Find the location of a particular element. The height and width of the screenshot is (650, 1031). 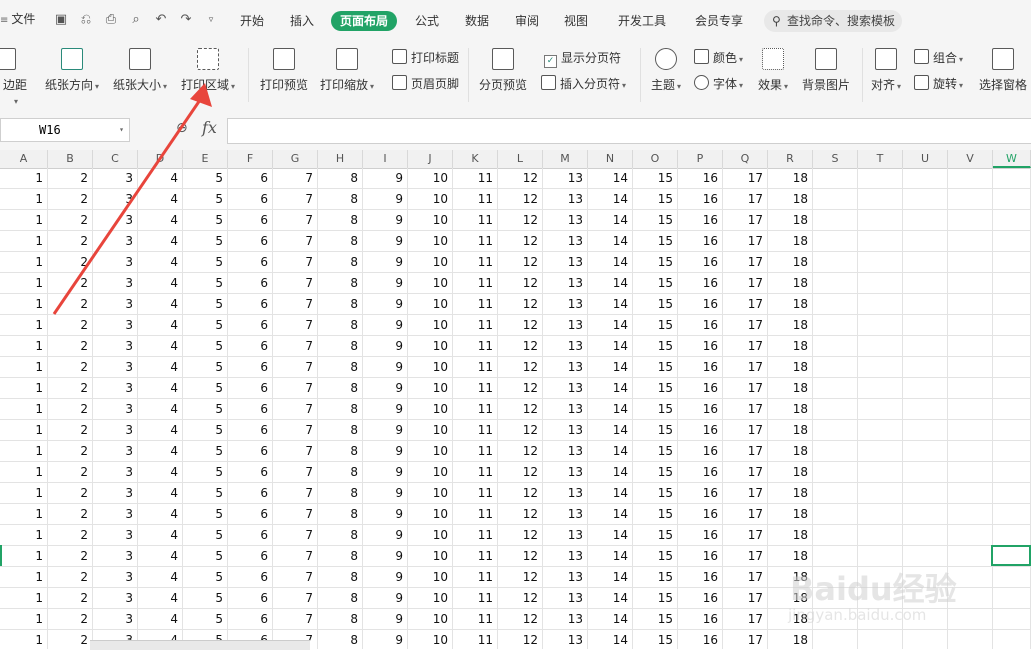

column-header-i: I is located at coordinates (385, 159).